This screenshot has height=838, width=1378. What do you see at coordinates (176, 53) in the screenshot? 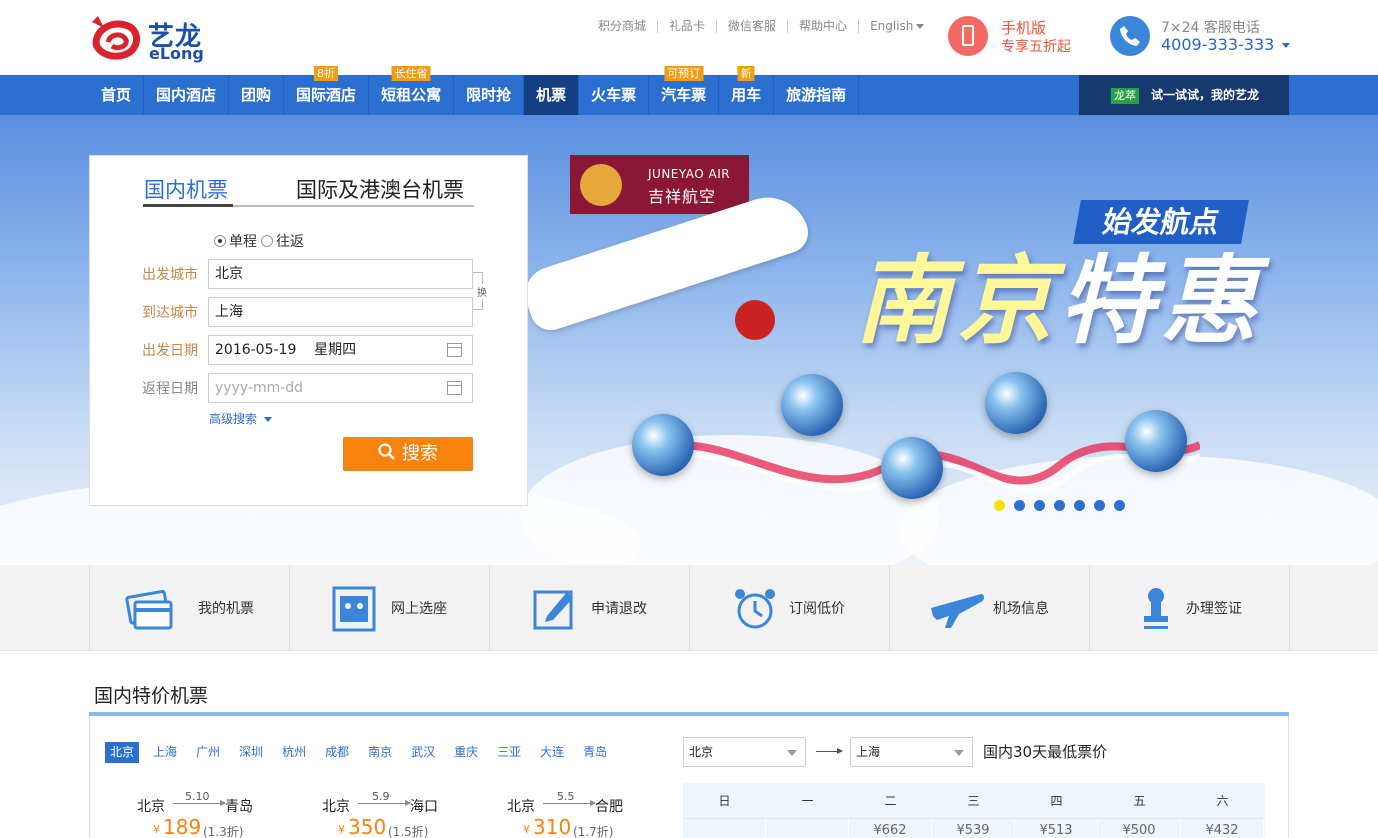
I see `logo-text-en: eLong` at bounding box center [176, 53].